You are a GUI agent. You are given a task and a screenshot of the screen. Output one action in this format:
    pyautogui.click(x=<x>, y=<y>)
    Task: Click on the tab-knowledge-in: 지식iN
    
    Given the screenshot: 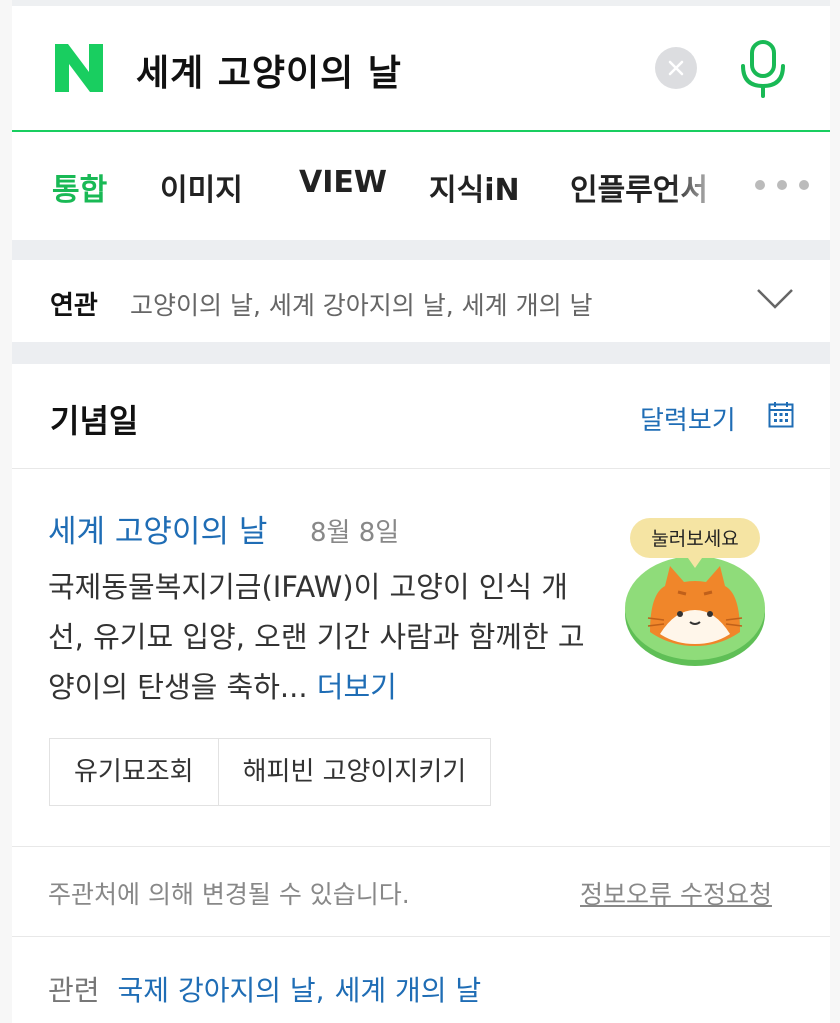 What is the action you would take?
    pyautogui.click(x=474, y=187)
    